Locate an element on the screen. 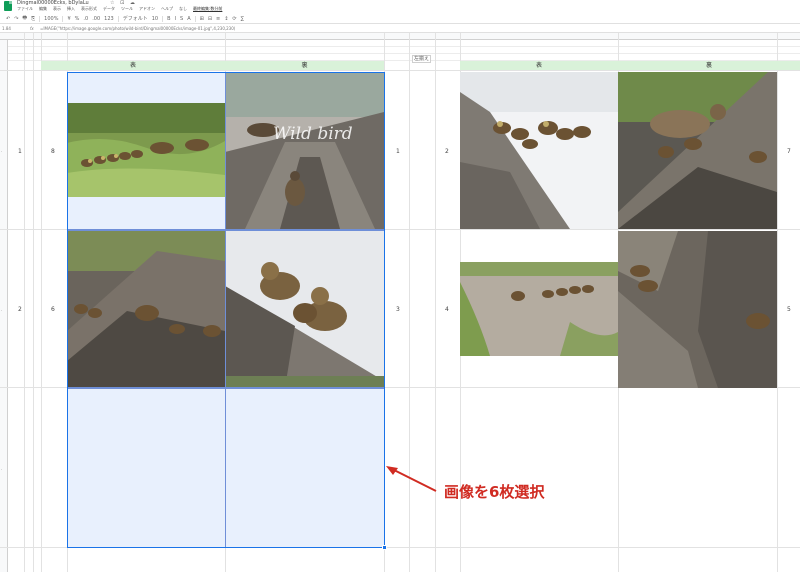 The image size is (800, 572). menu-insert: 挿入 is located at coordinates (71, 9).